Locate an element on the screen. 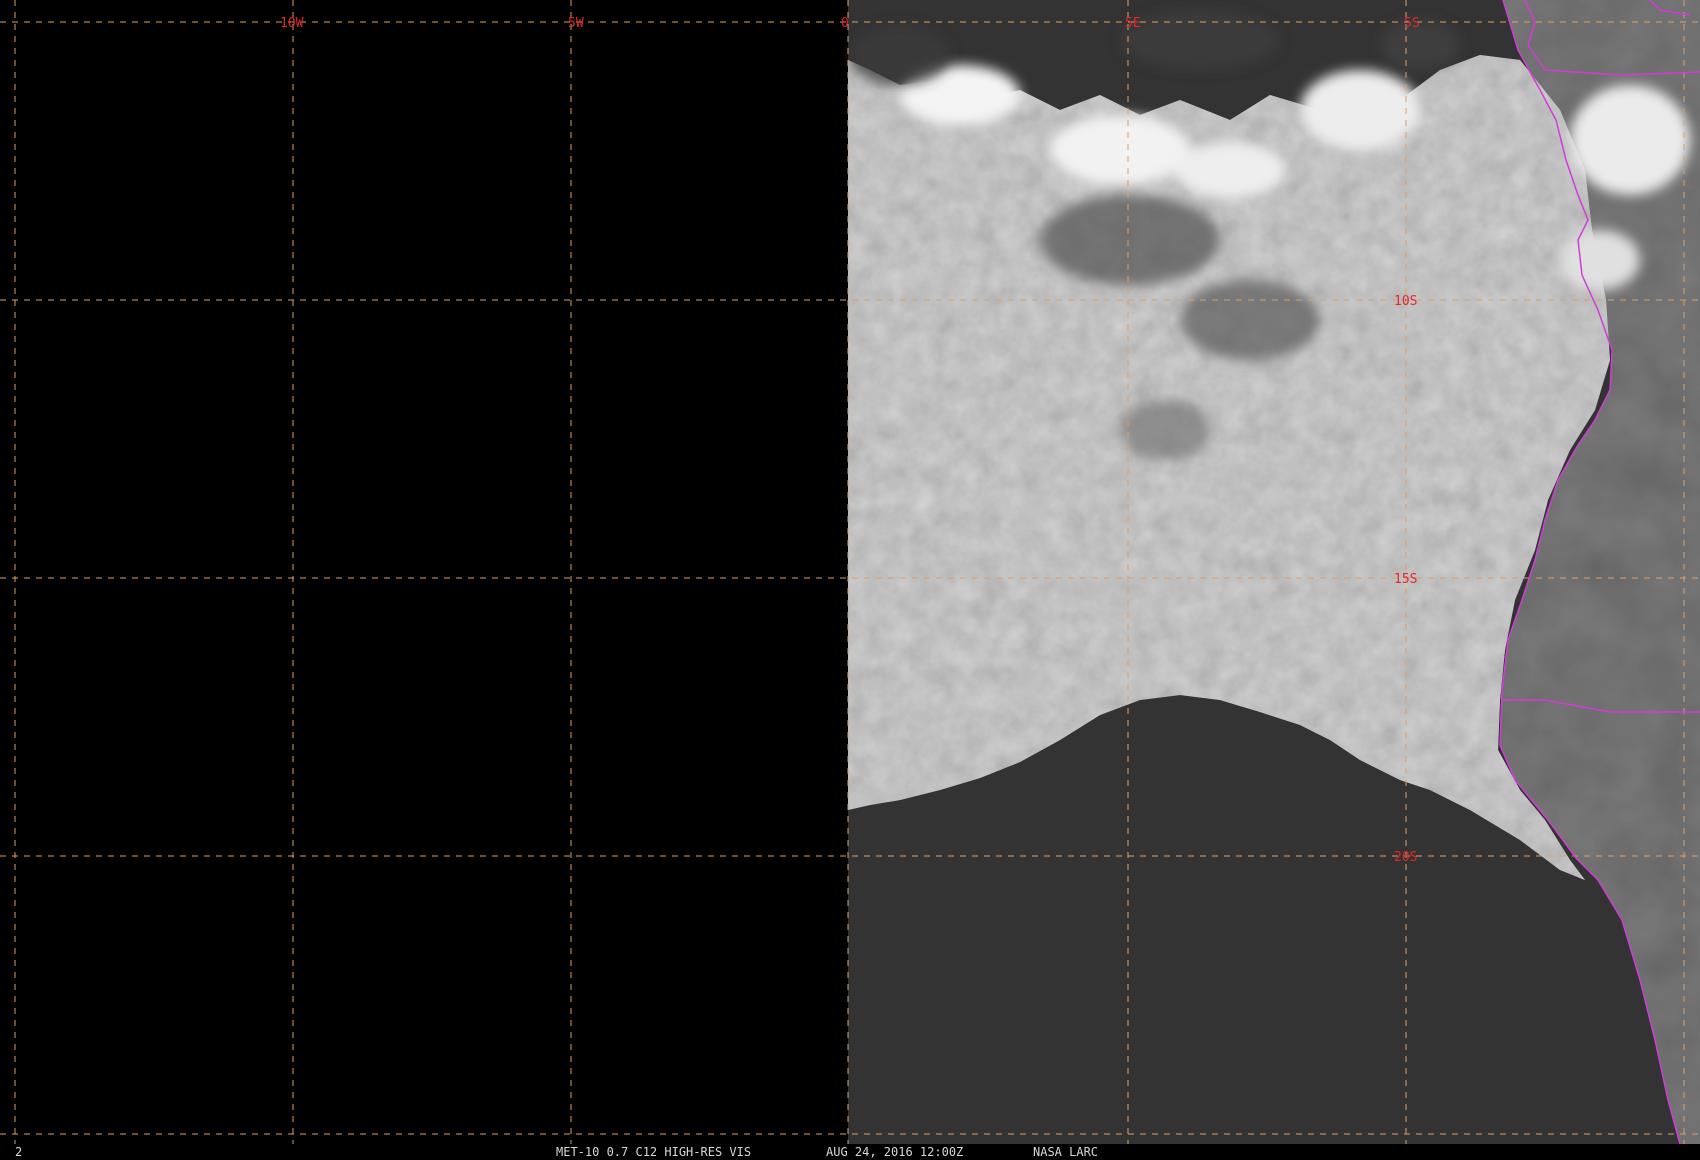  lon-label-0: 0 is located at coordinates (845, 23).